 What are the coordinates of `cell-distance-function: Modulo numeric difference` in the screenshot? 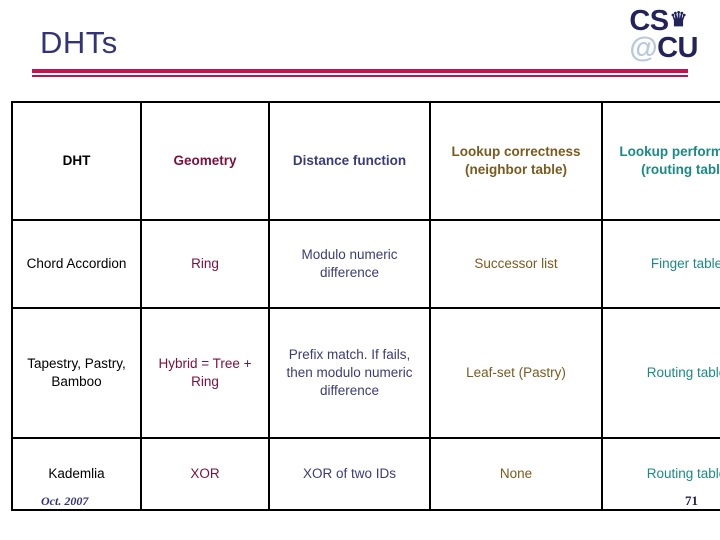 It's located at (349, 264).